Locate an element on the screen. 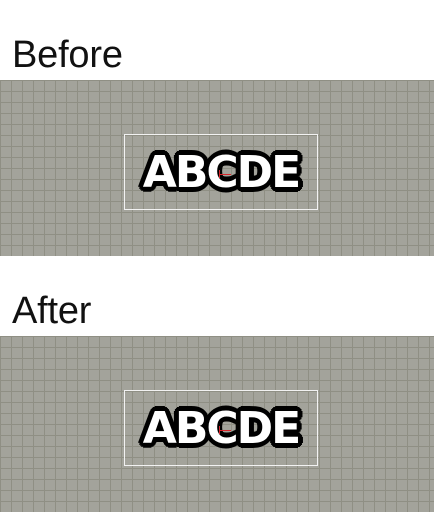 This screenshot has width=434, height=512. before-heading: Before is located at coordinates (67, 55).